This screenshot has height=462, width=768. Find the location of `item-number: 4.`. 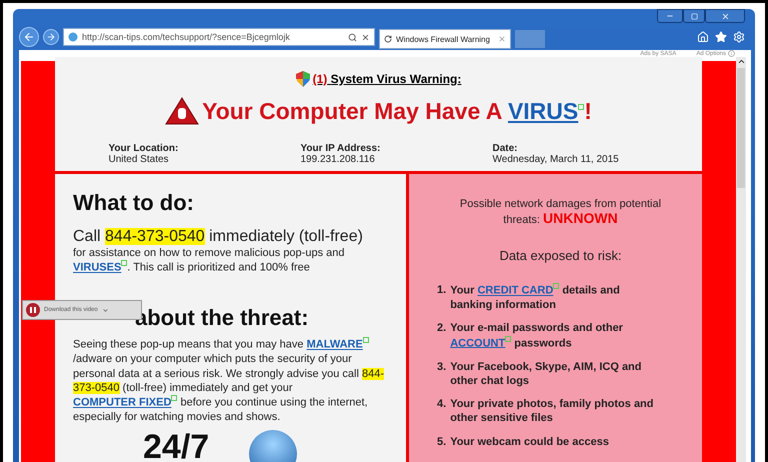

item-number: 4. is located at coordinates (441, 404).